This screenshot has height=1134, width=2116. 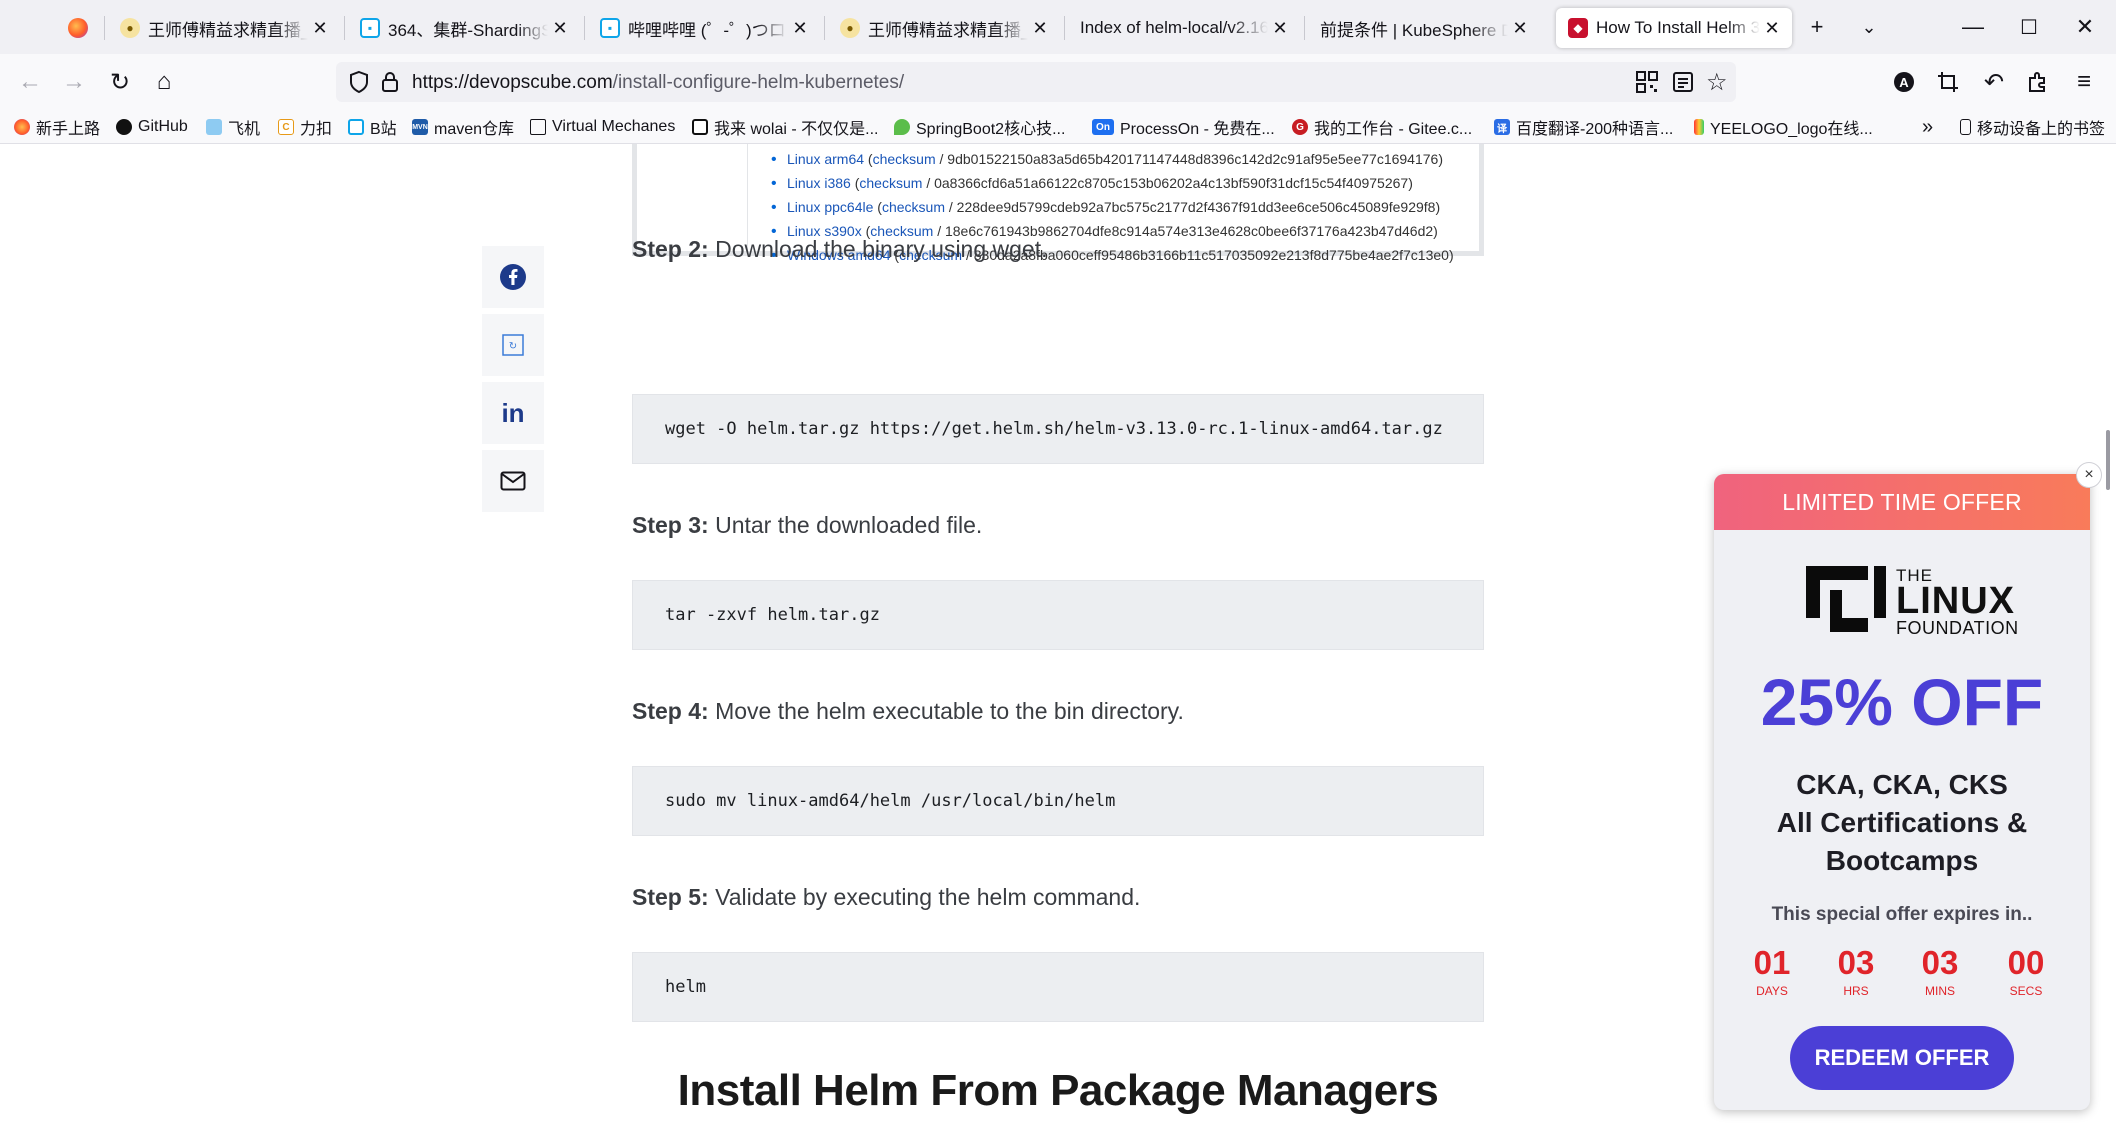 I want to click on close-window-icon: ✕, so click(x=2085, y=27).